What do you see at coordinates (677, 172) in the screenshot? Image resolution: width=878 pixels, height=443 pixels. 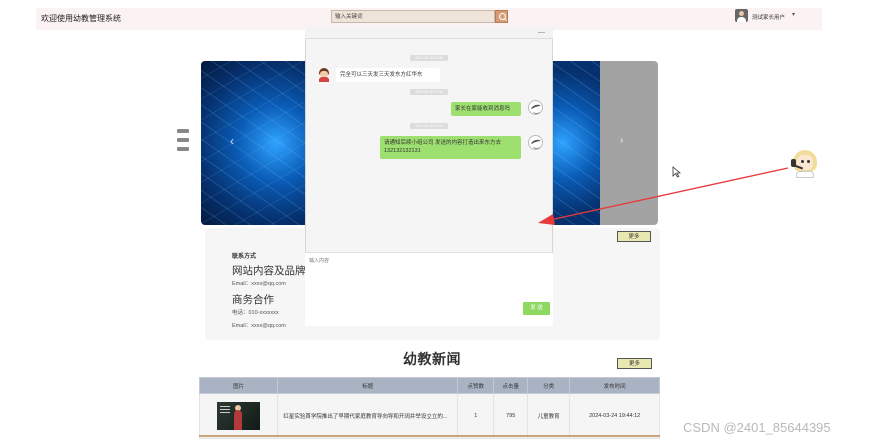 I see `mouse-cursor-icon` at bounding box center [677, 172].